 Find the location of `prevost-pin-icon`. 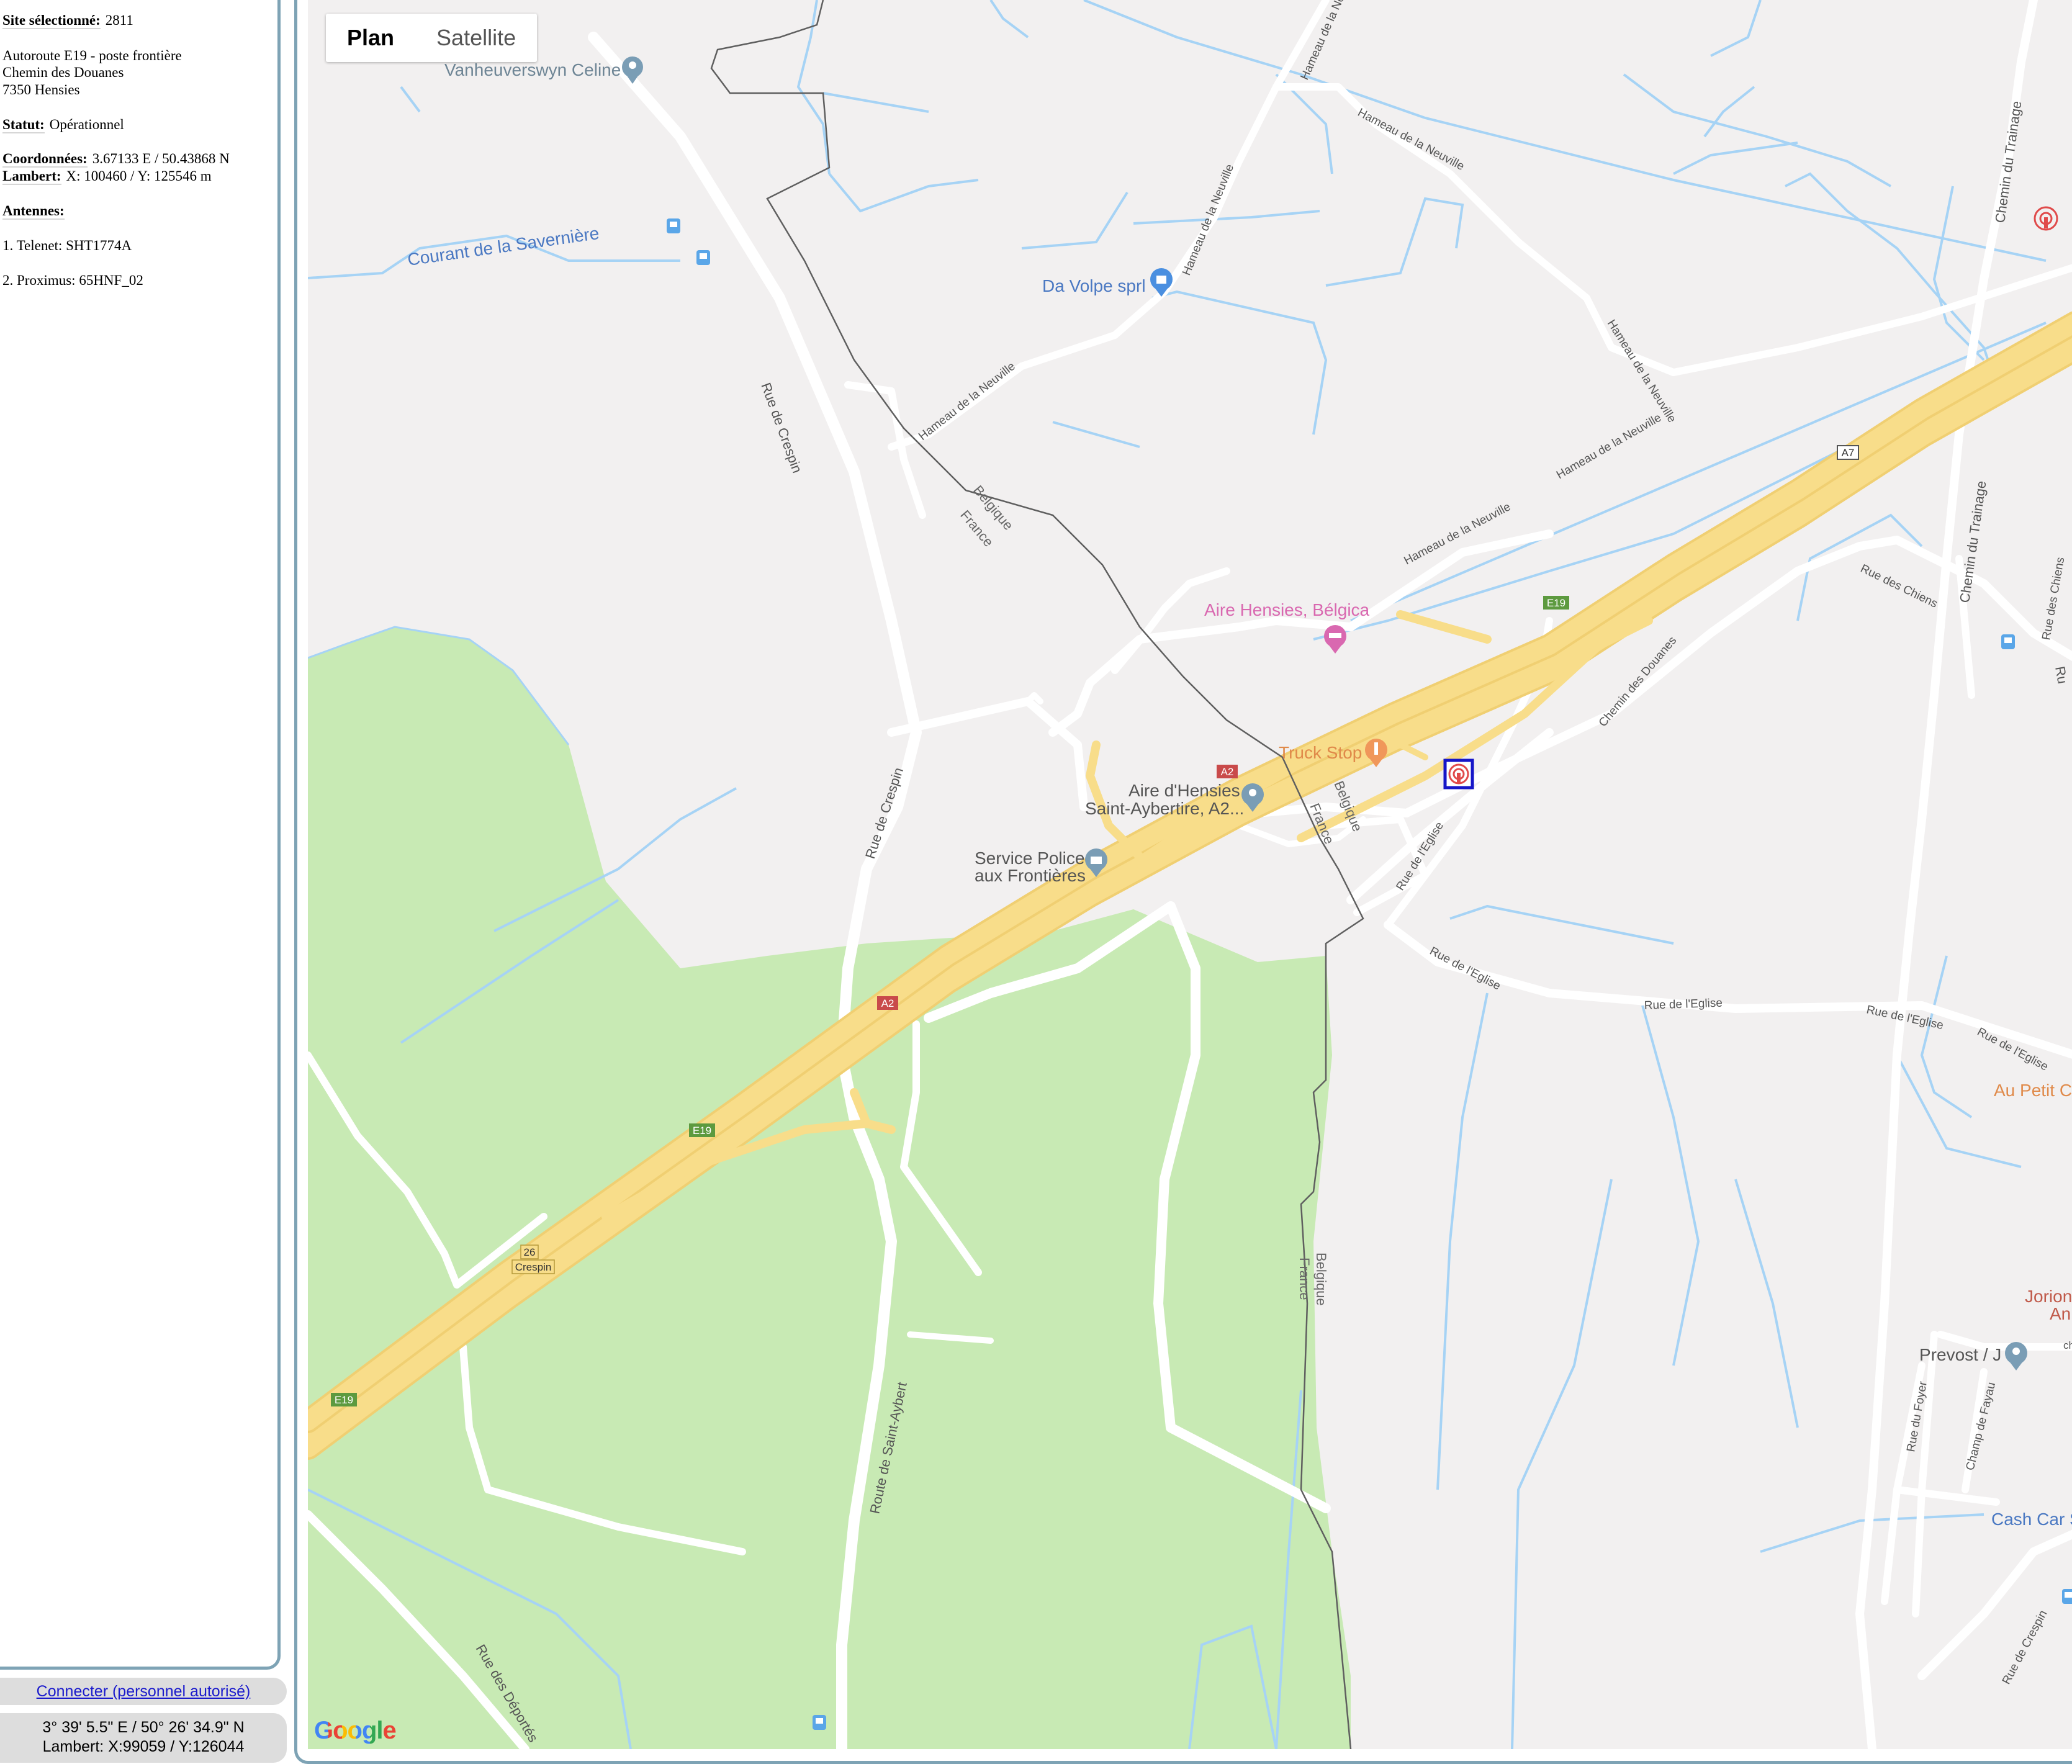

prevost-pin-icon is located at coordinates (2016, 1356).